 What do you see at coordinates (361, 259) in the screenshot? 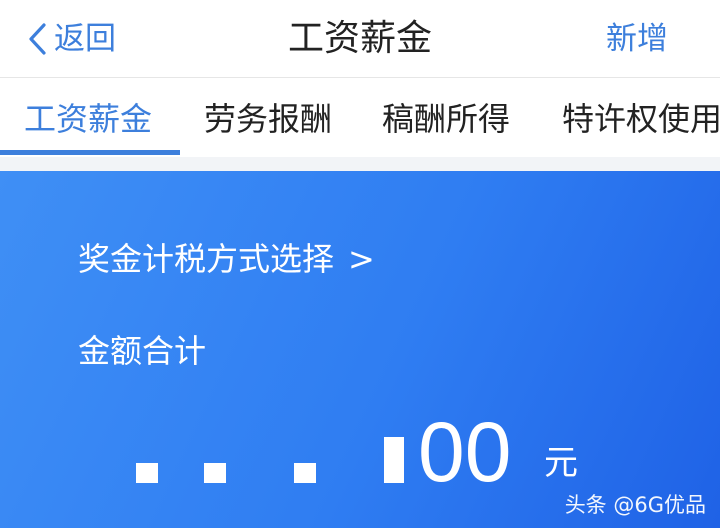
I see `chevron-right-icon: >` at bounding box center [361, 259].